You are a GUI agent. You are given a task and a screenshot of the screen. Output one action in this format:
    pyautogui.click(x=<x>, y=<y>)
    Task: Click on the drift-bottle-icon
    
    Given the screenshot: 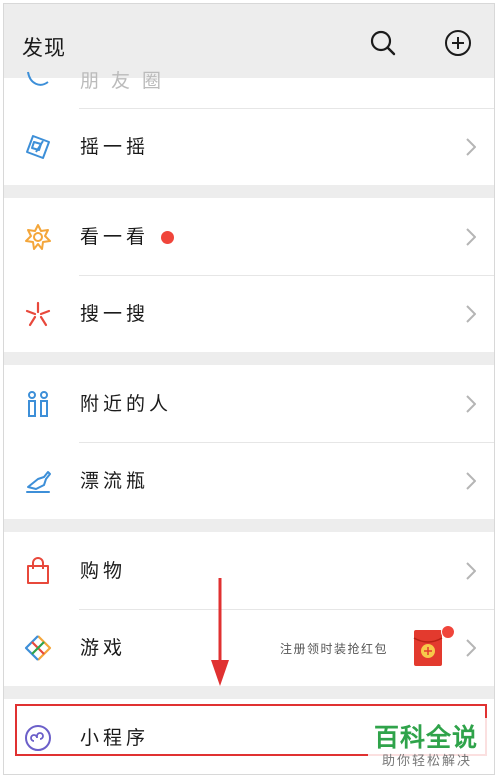 What is the action you would take?
    pyautogui.click(x=38, y=482)
    